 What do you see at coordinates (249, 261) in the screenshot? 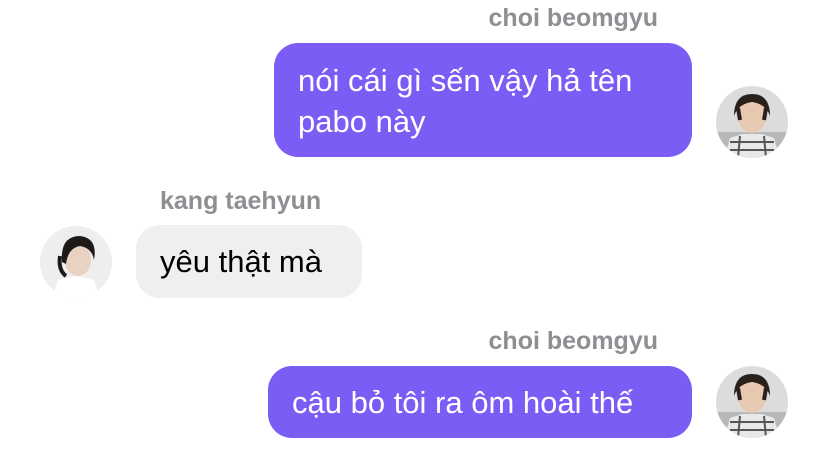
I see `message-bubble: yêu thật mà` at bounding box center [249, 261].